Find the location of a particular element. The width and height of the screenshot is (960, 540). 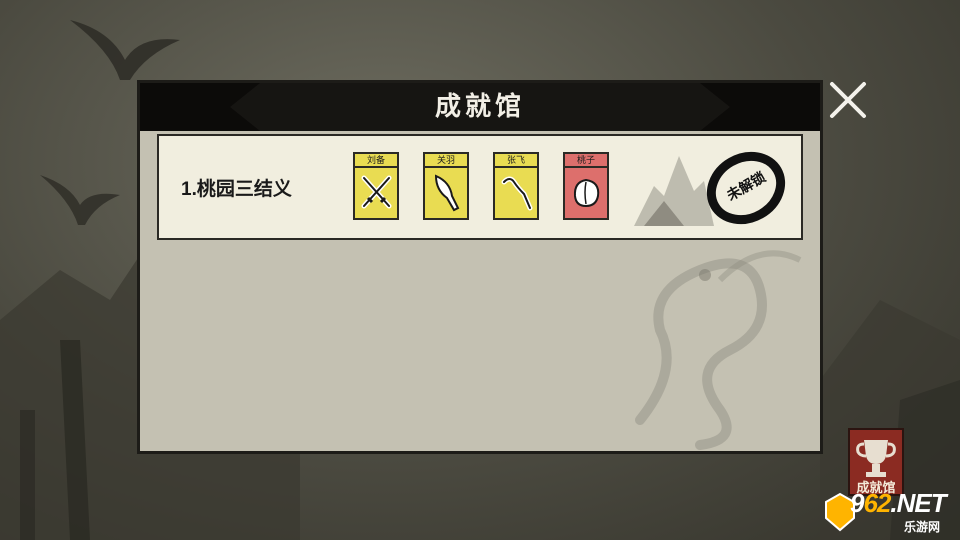

card-label: 桃子 is located at coordinates (586, 161).